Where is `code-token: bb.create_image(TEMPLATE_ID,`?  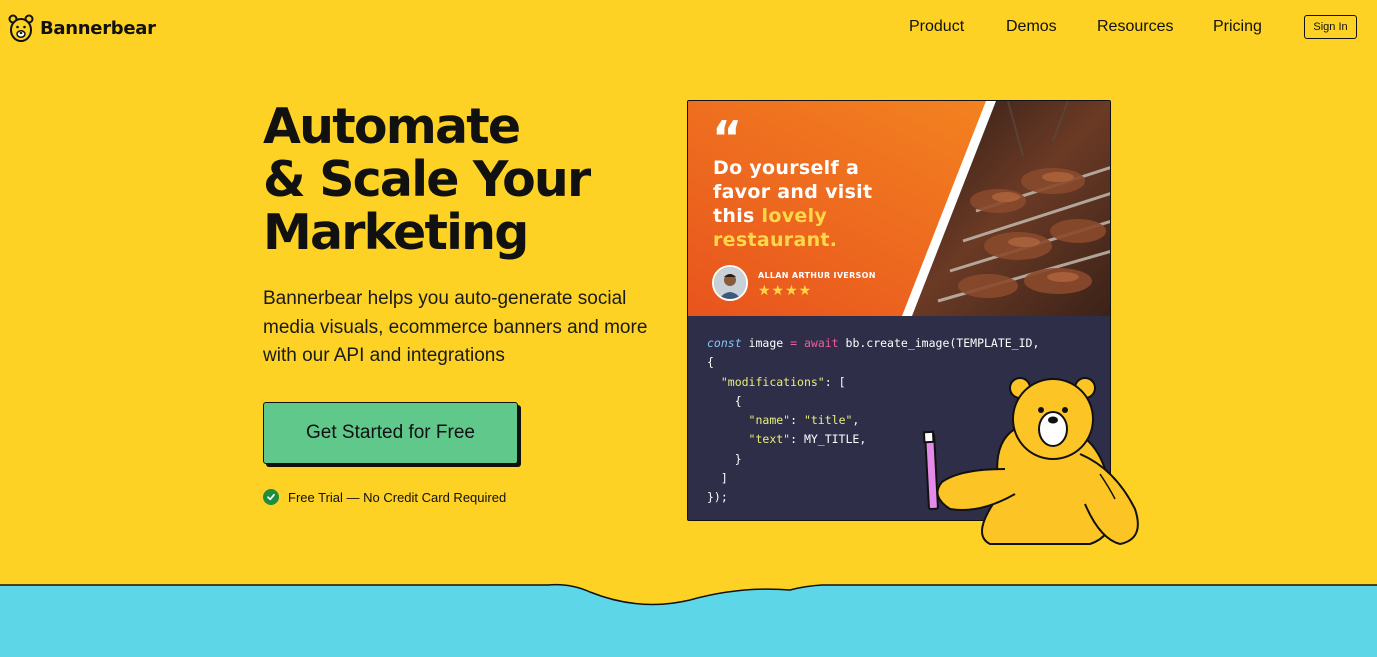
code-token: bb.create_image(TEMPLATE_ID, is located at coordinates (939, 343).